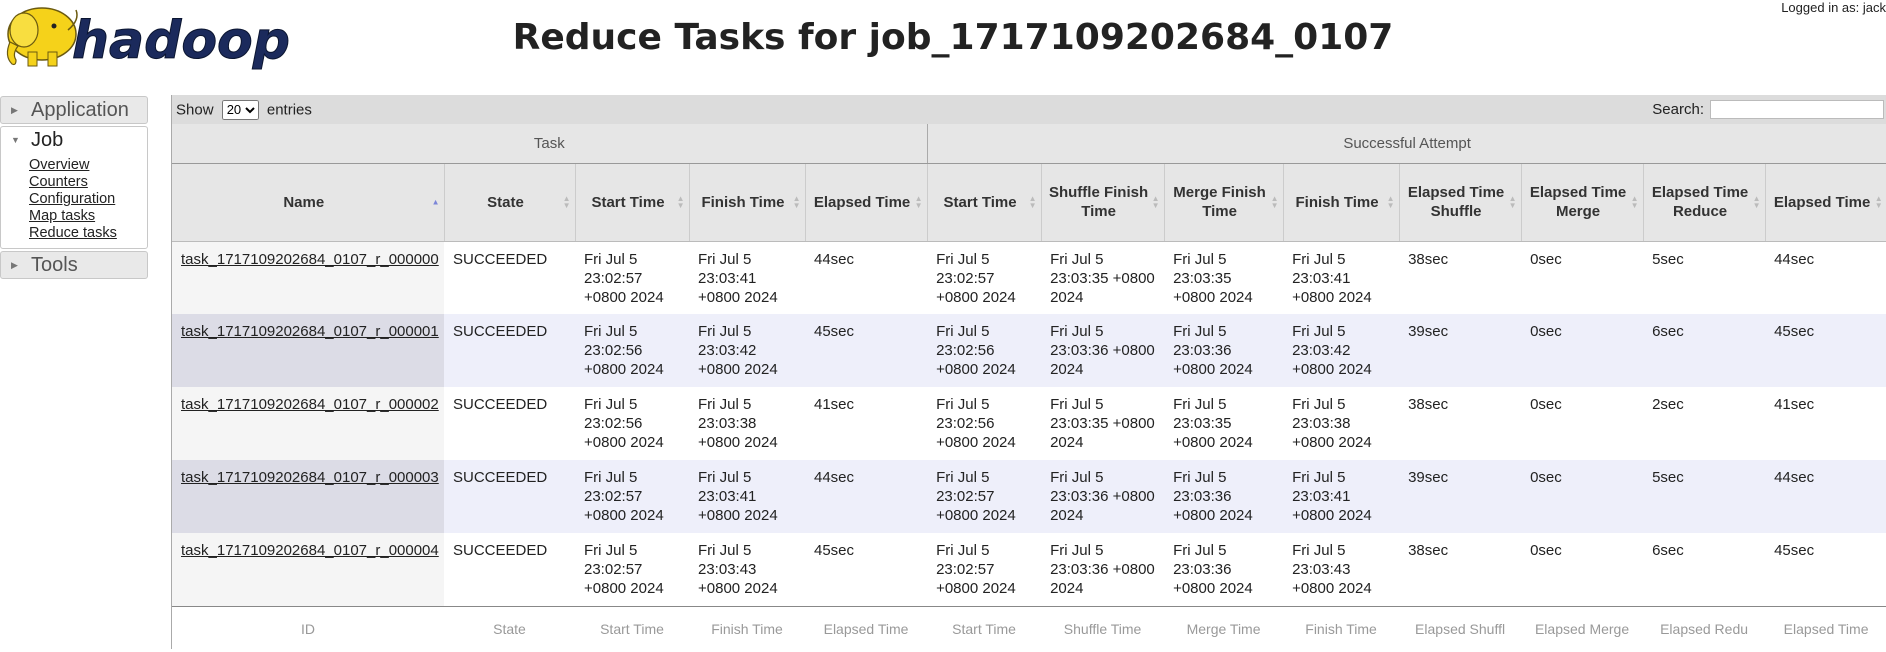  I want to click on search-control: Search:, so click(1769, 109).